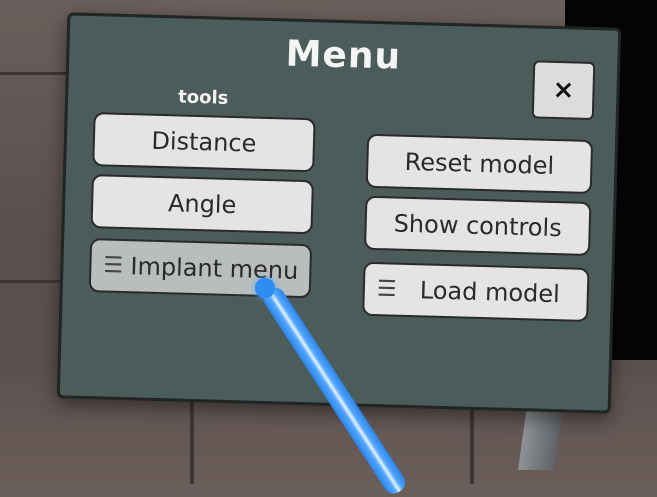 This screenshot has width=657, height=497. I want to click on implant-menu-button-label: Implant menu, so click(214, 268).